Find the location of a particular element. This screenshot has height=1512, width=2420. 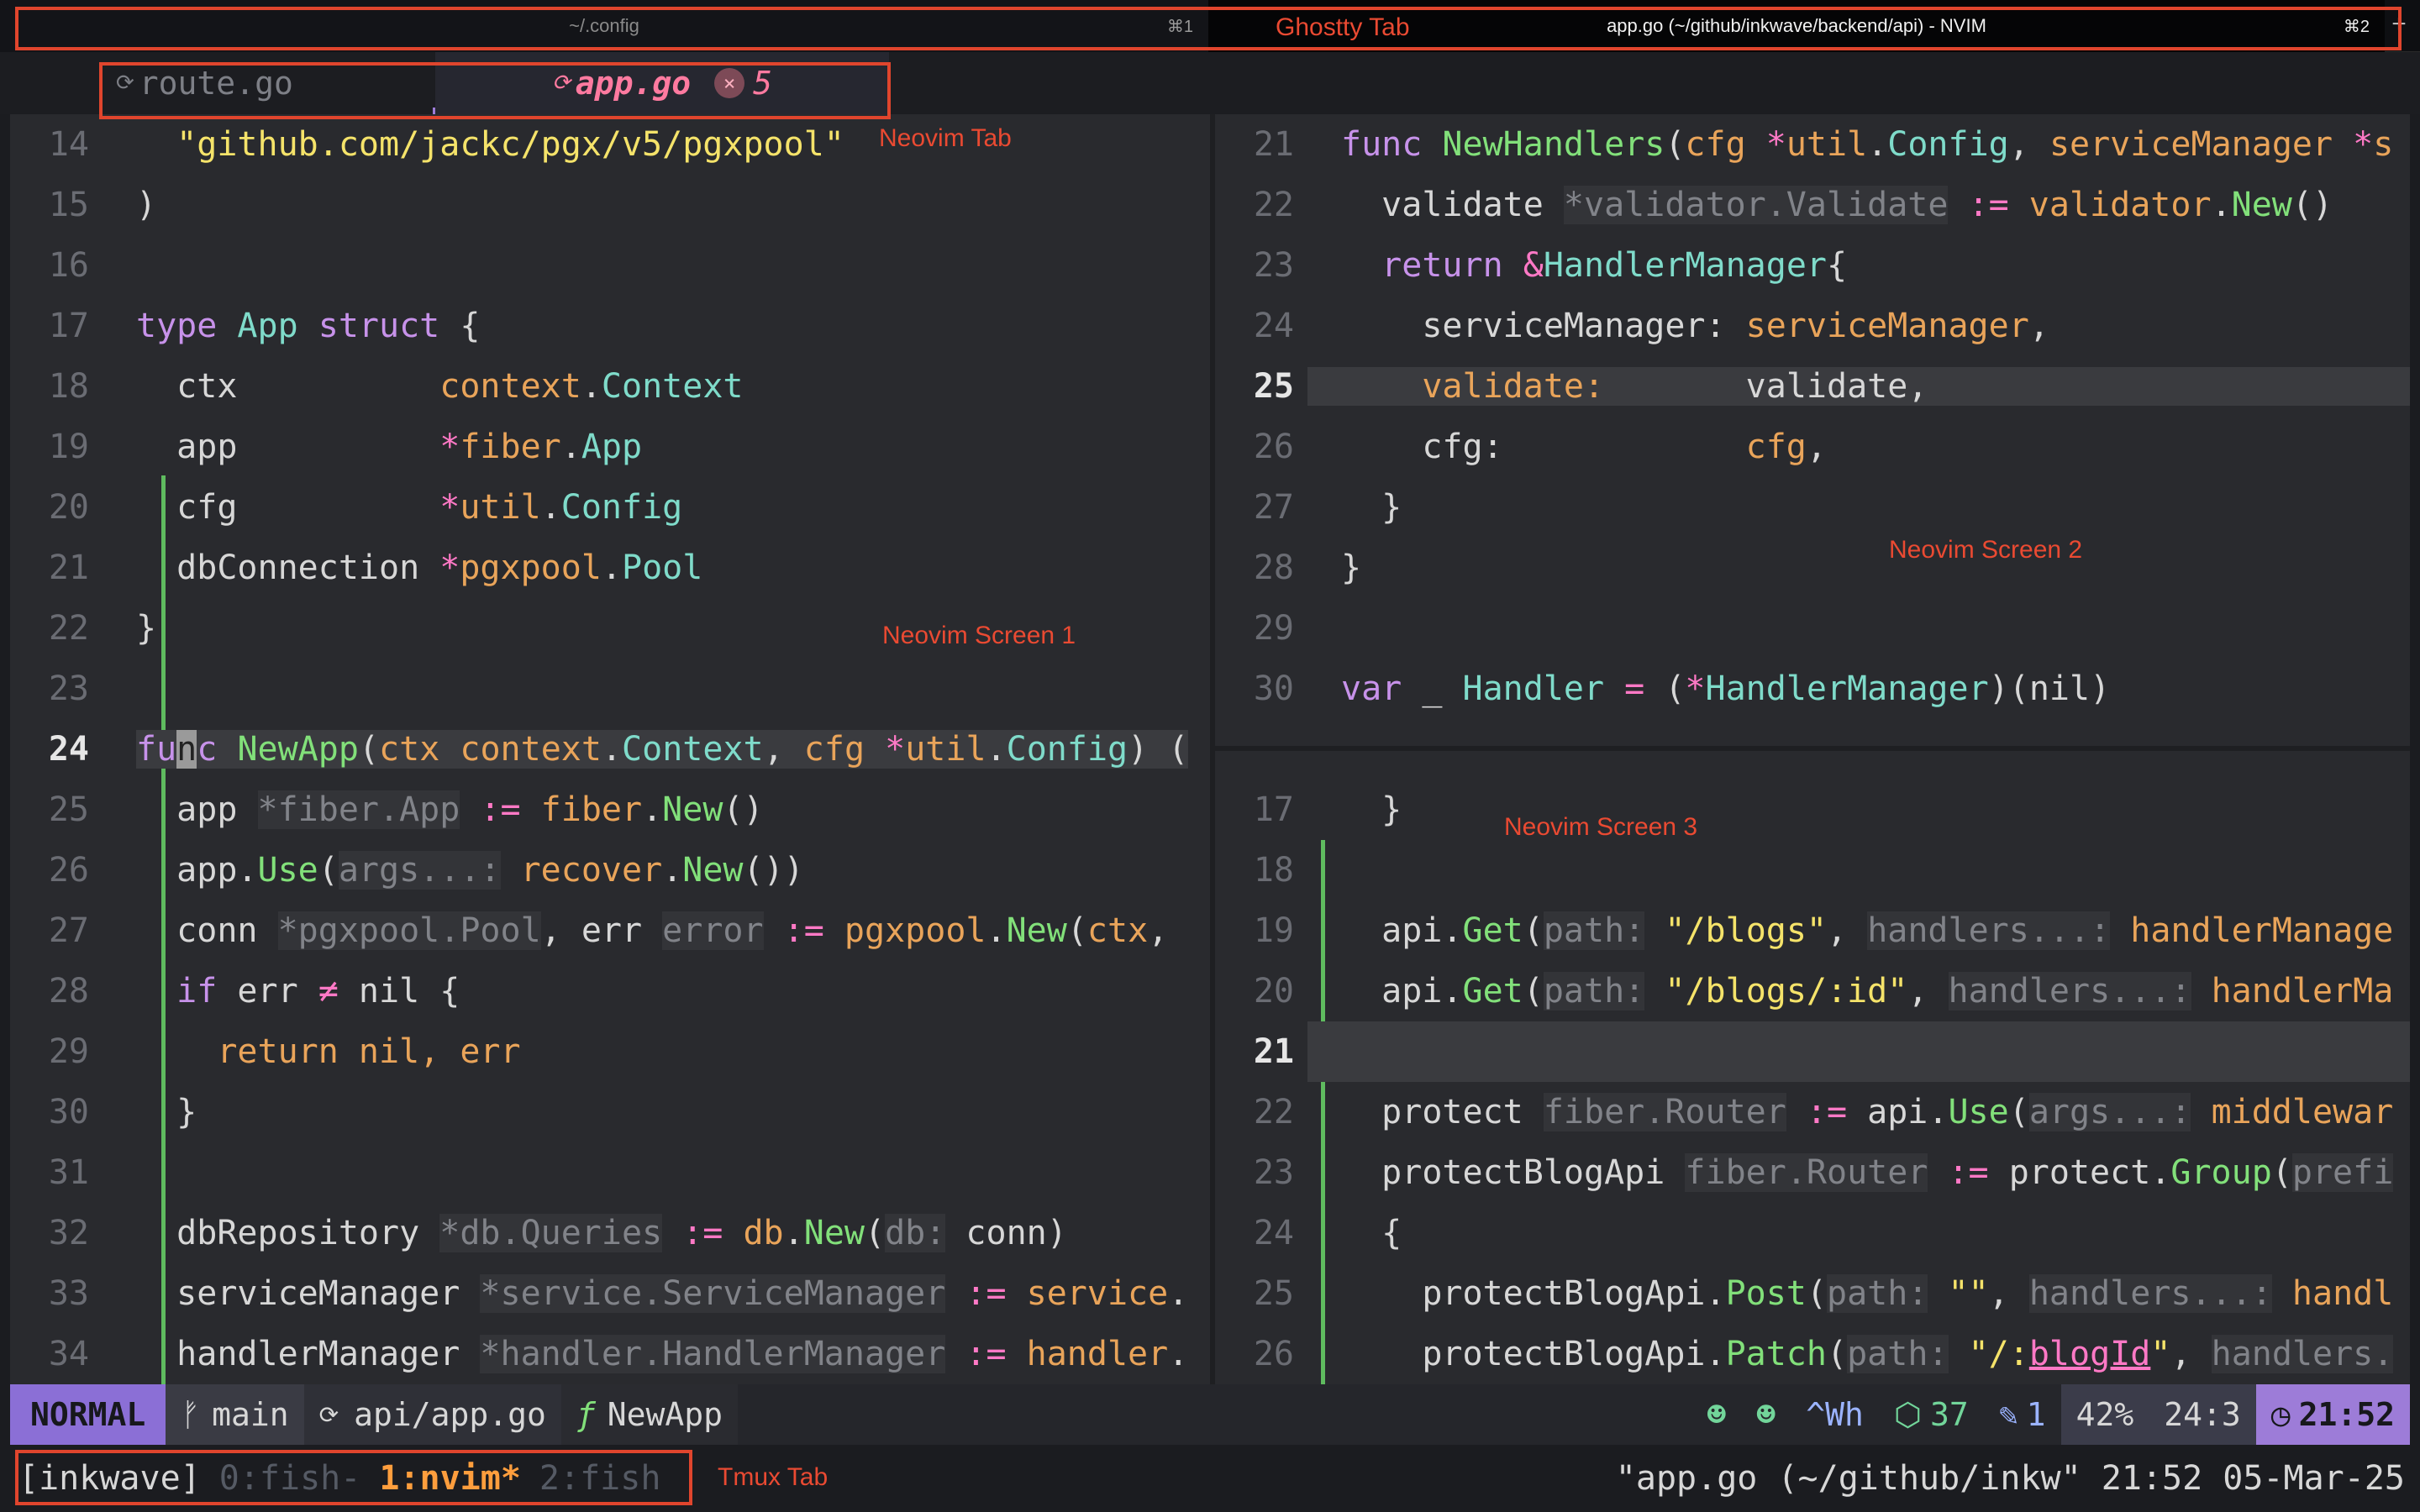

ghostty-tab-config: ~/.config ⌘1 is located at coordinates (604, 26).